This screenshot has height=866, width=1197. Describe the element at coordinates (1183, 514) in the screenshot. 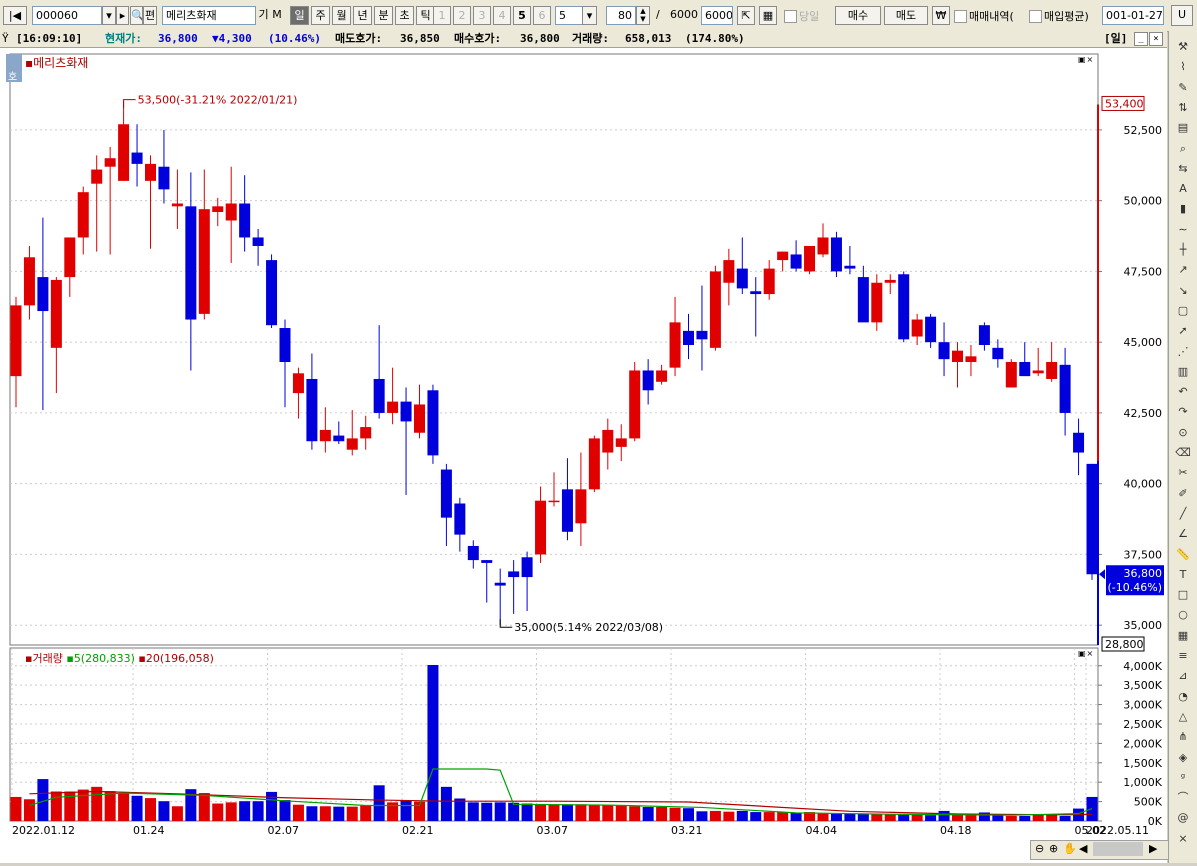

I see `line-draw-icon: ╱` at that location.